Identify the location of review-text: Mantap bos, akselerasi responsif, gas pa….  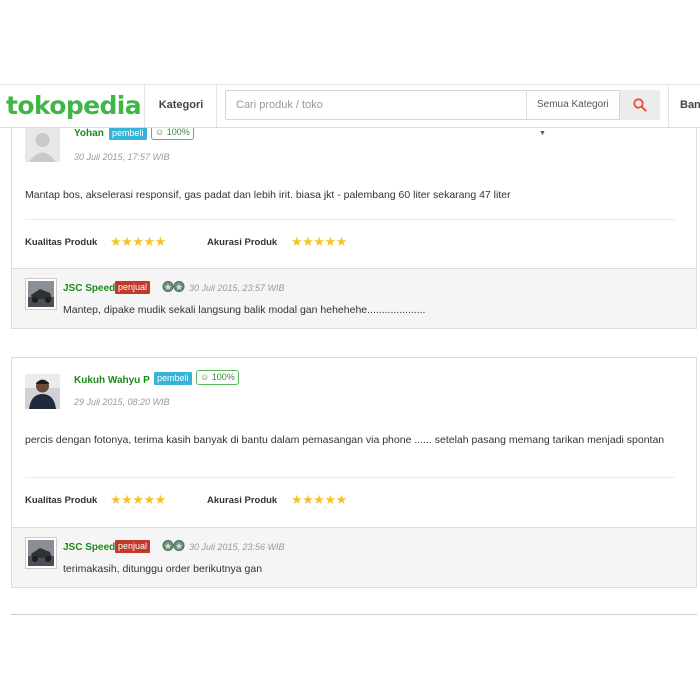
(268, 195).